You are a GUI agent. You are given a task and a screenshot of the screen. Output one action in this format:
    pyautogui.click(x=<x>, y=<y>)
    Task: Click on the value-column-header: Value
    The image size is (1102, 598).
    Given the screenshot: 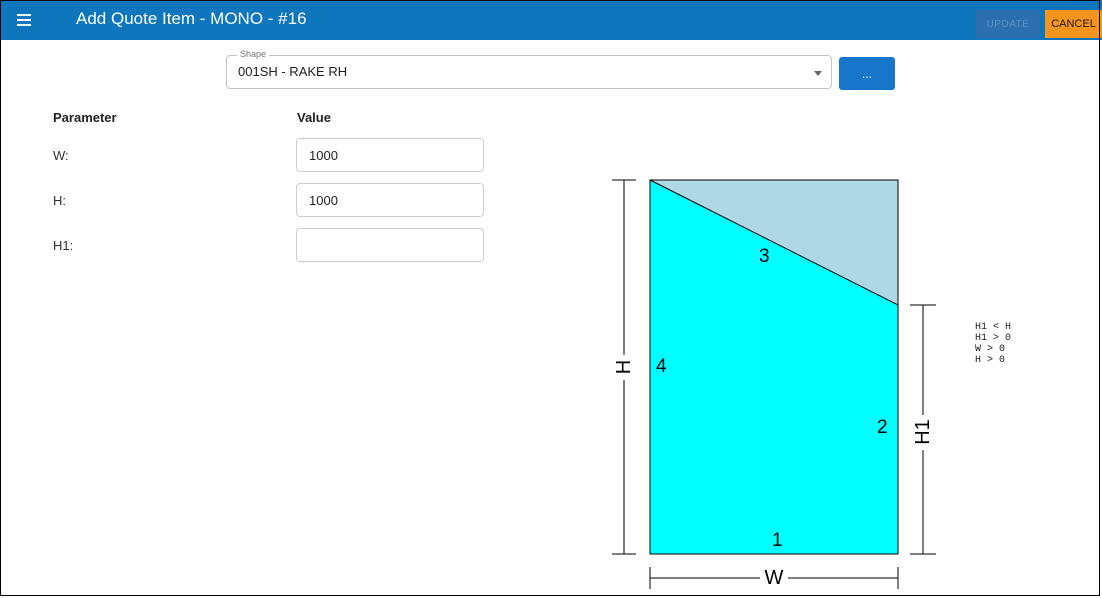 What is the action you would take?
    pyautogui.click(x=314, y=117)
    